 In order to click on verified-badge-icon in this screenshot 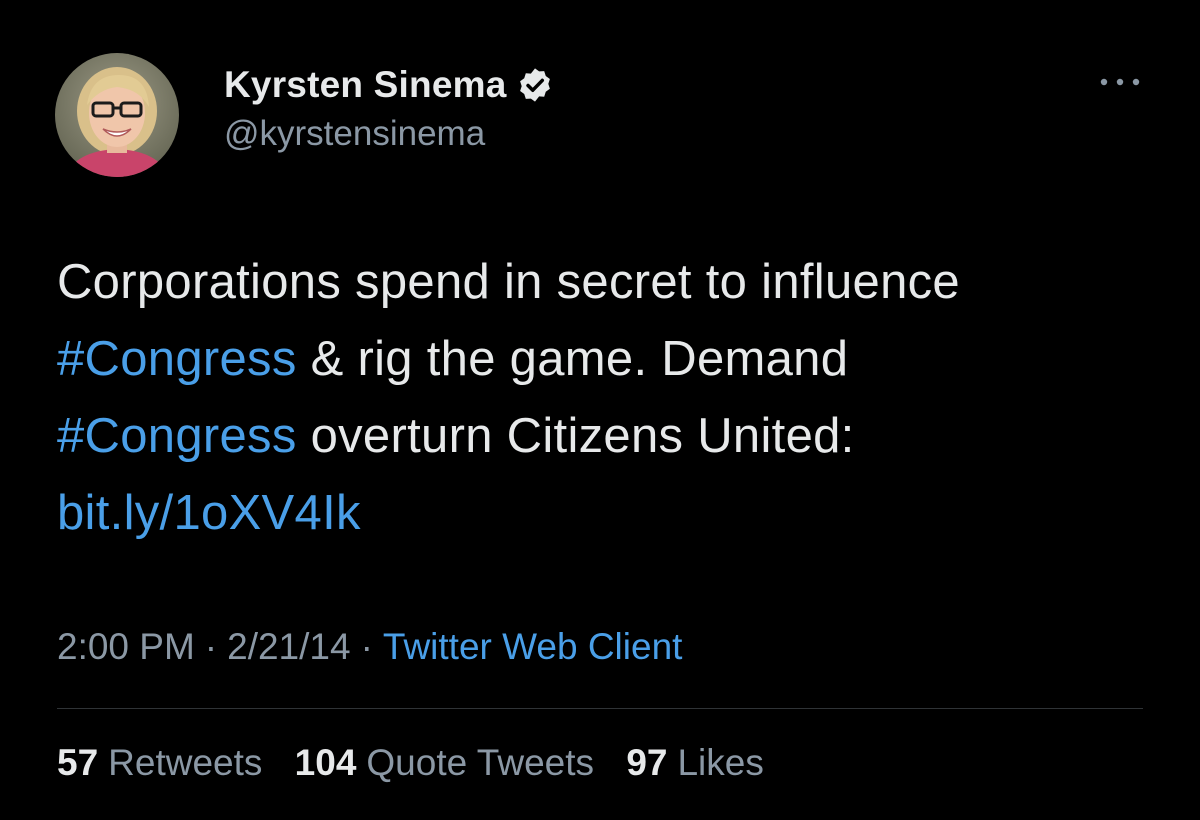, I will do `click(535, 85)`.